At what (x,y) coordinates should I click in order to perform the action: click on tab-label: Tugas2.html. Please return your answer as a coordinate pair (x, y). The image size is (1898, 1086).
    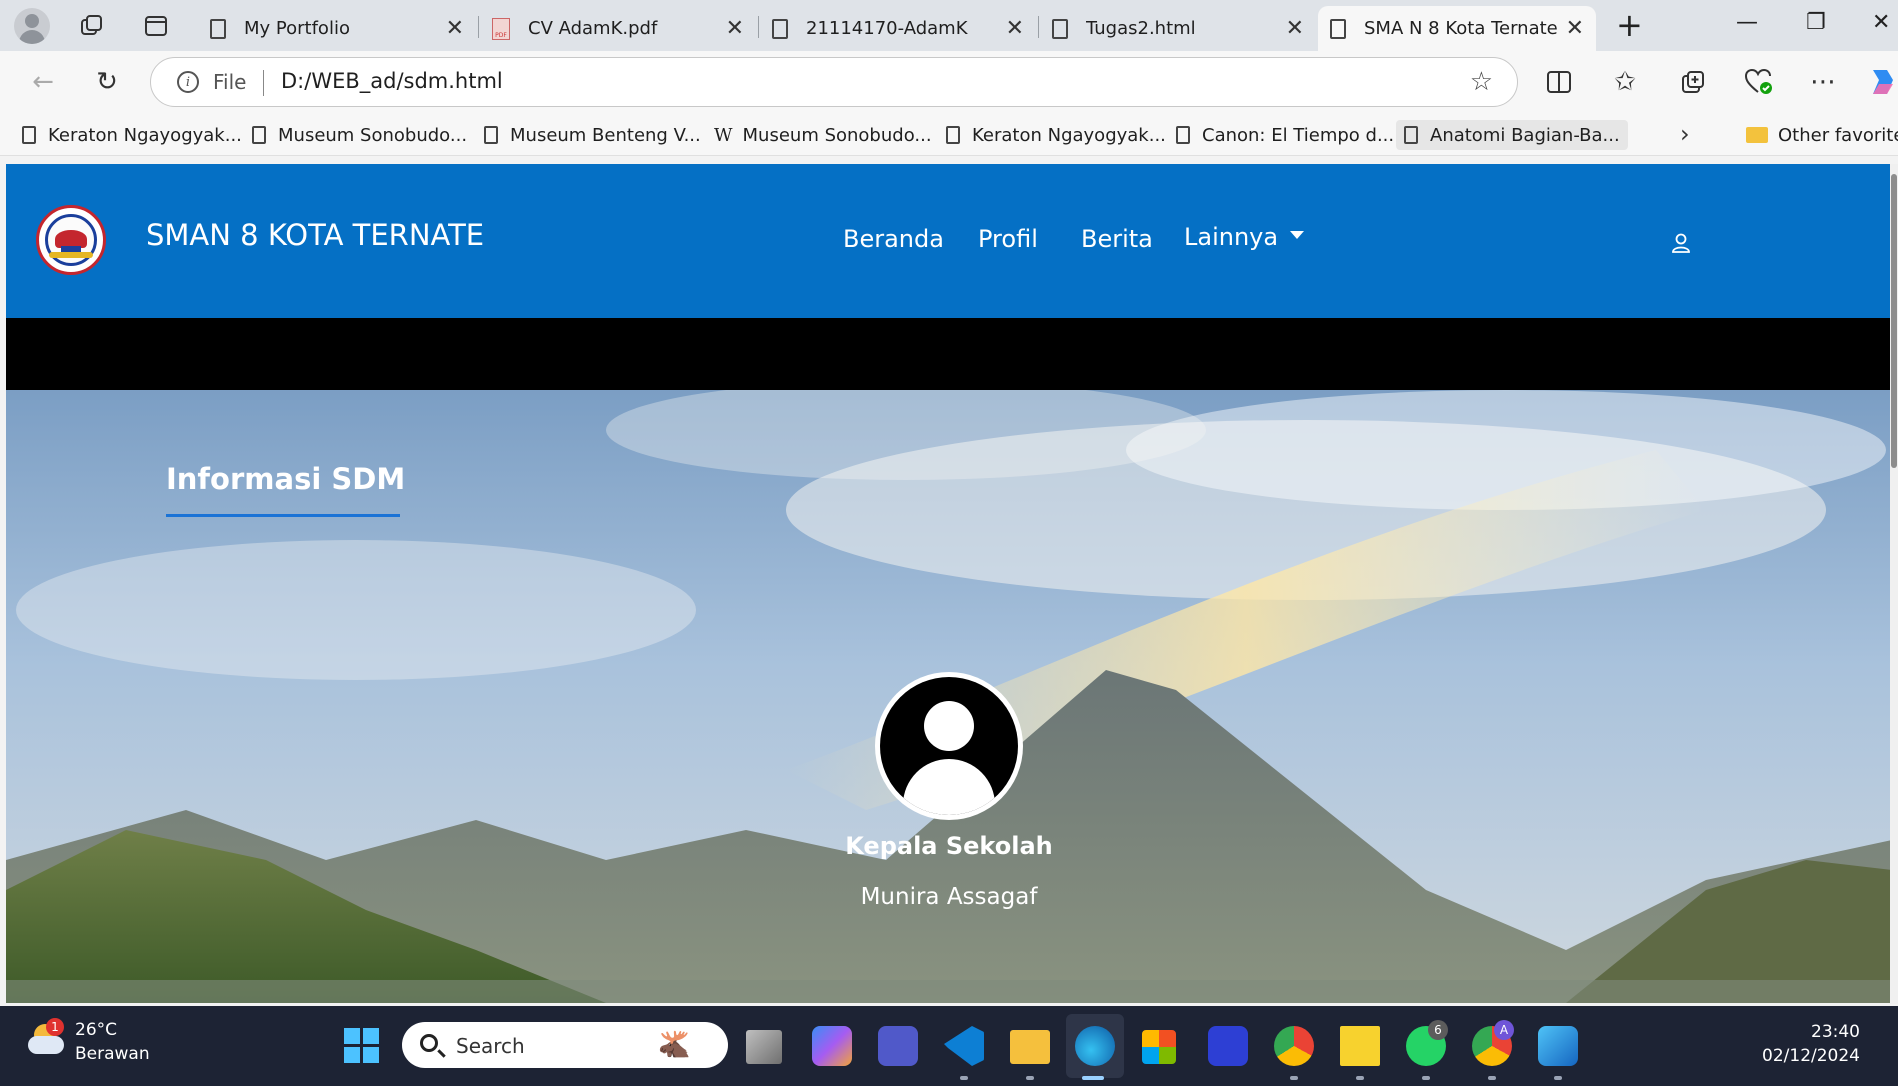
    Looking at the image, I should click on (1141, 28).